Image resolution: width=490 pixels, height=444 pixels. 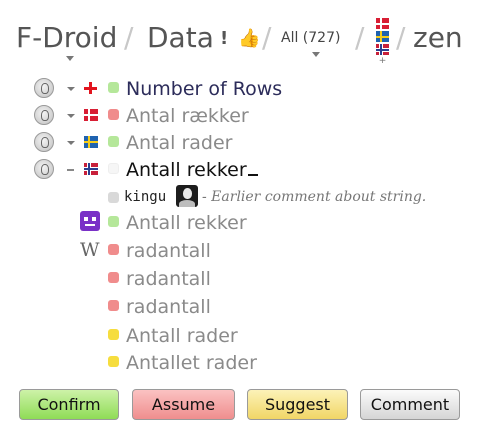 I want to click on resource-name: Data, so click(x=180, y=38).